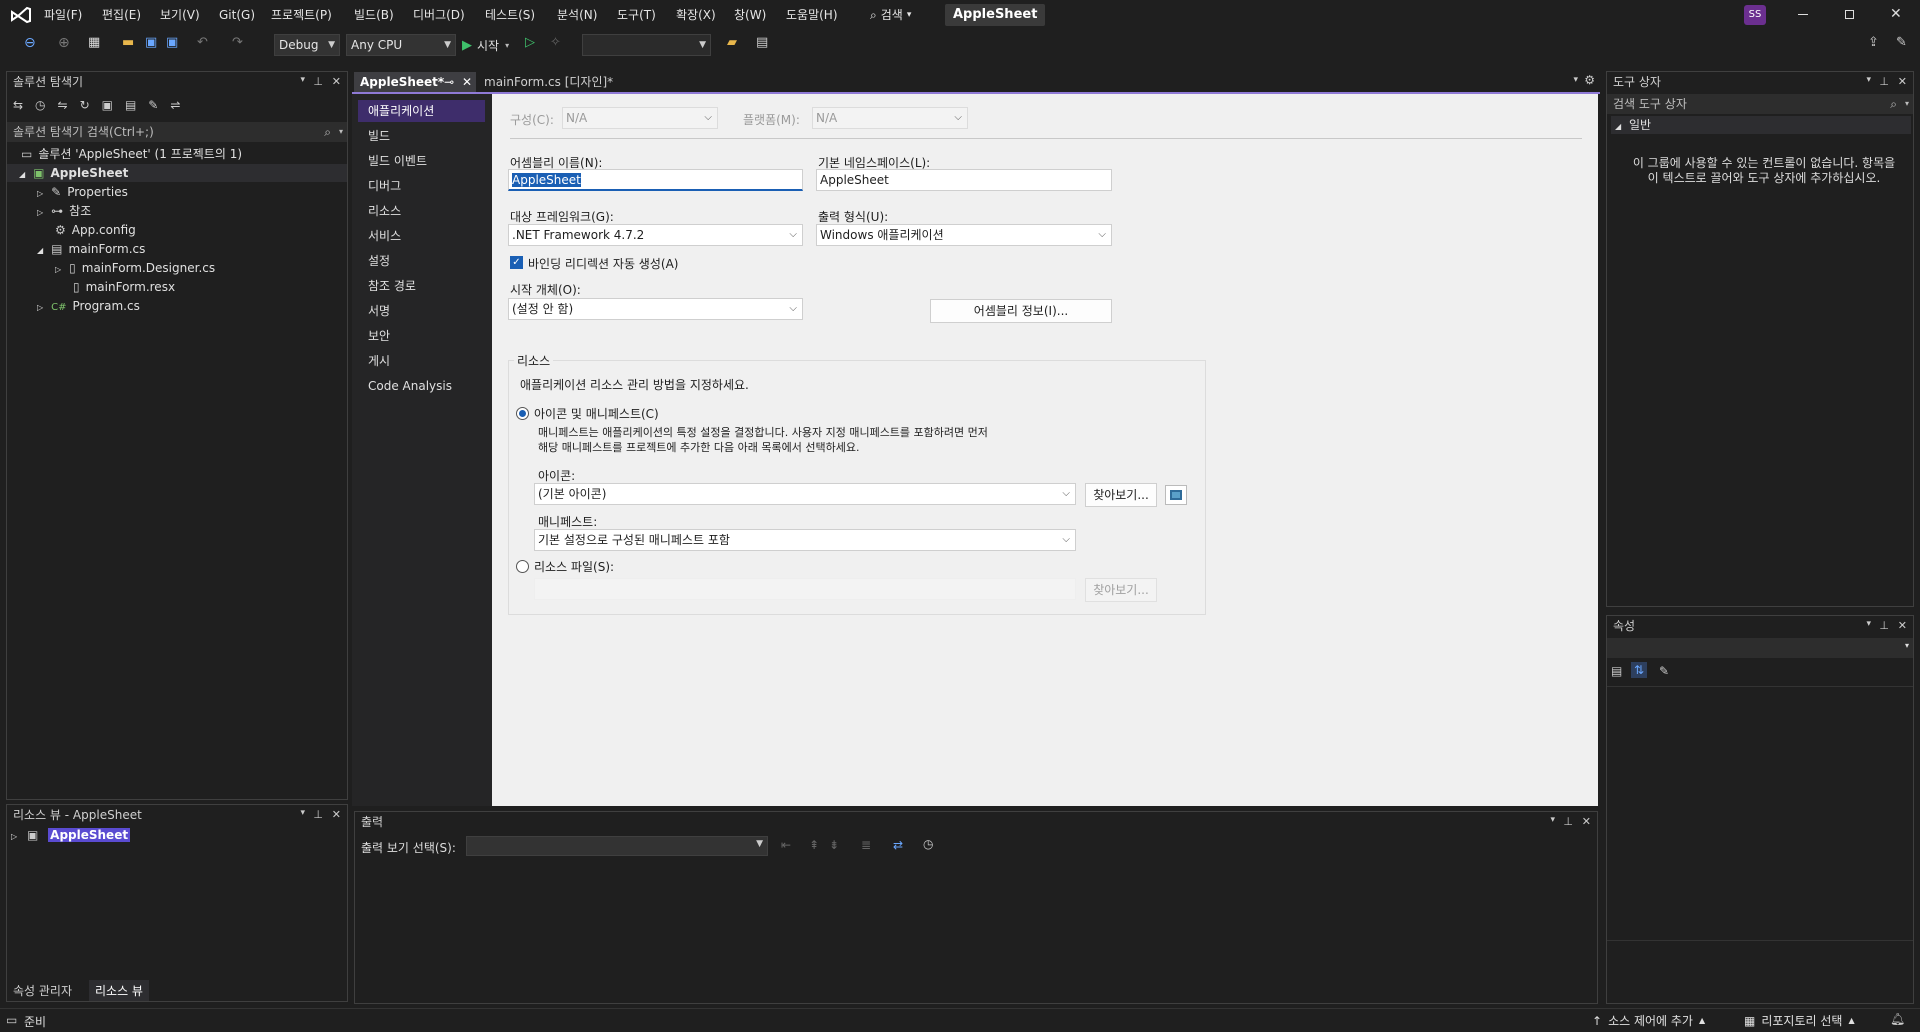 The image size is (1920, 1032). Describe the element at coordinates (510, 15) in the screenshot. I see `menu-test: 테스트(S)` at that location.